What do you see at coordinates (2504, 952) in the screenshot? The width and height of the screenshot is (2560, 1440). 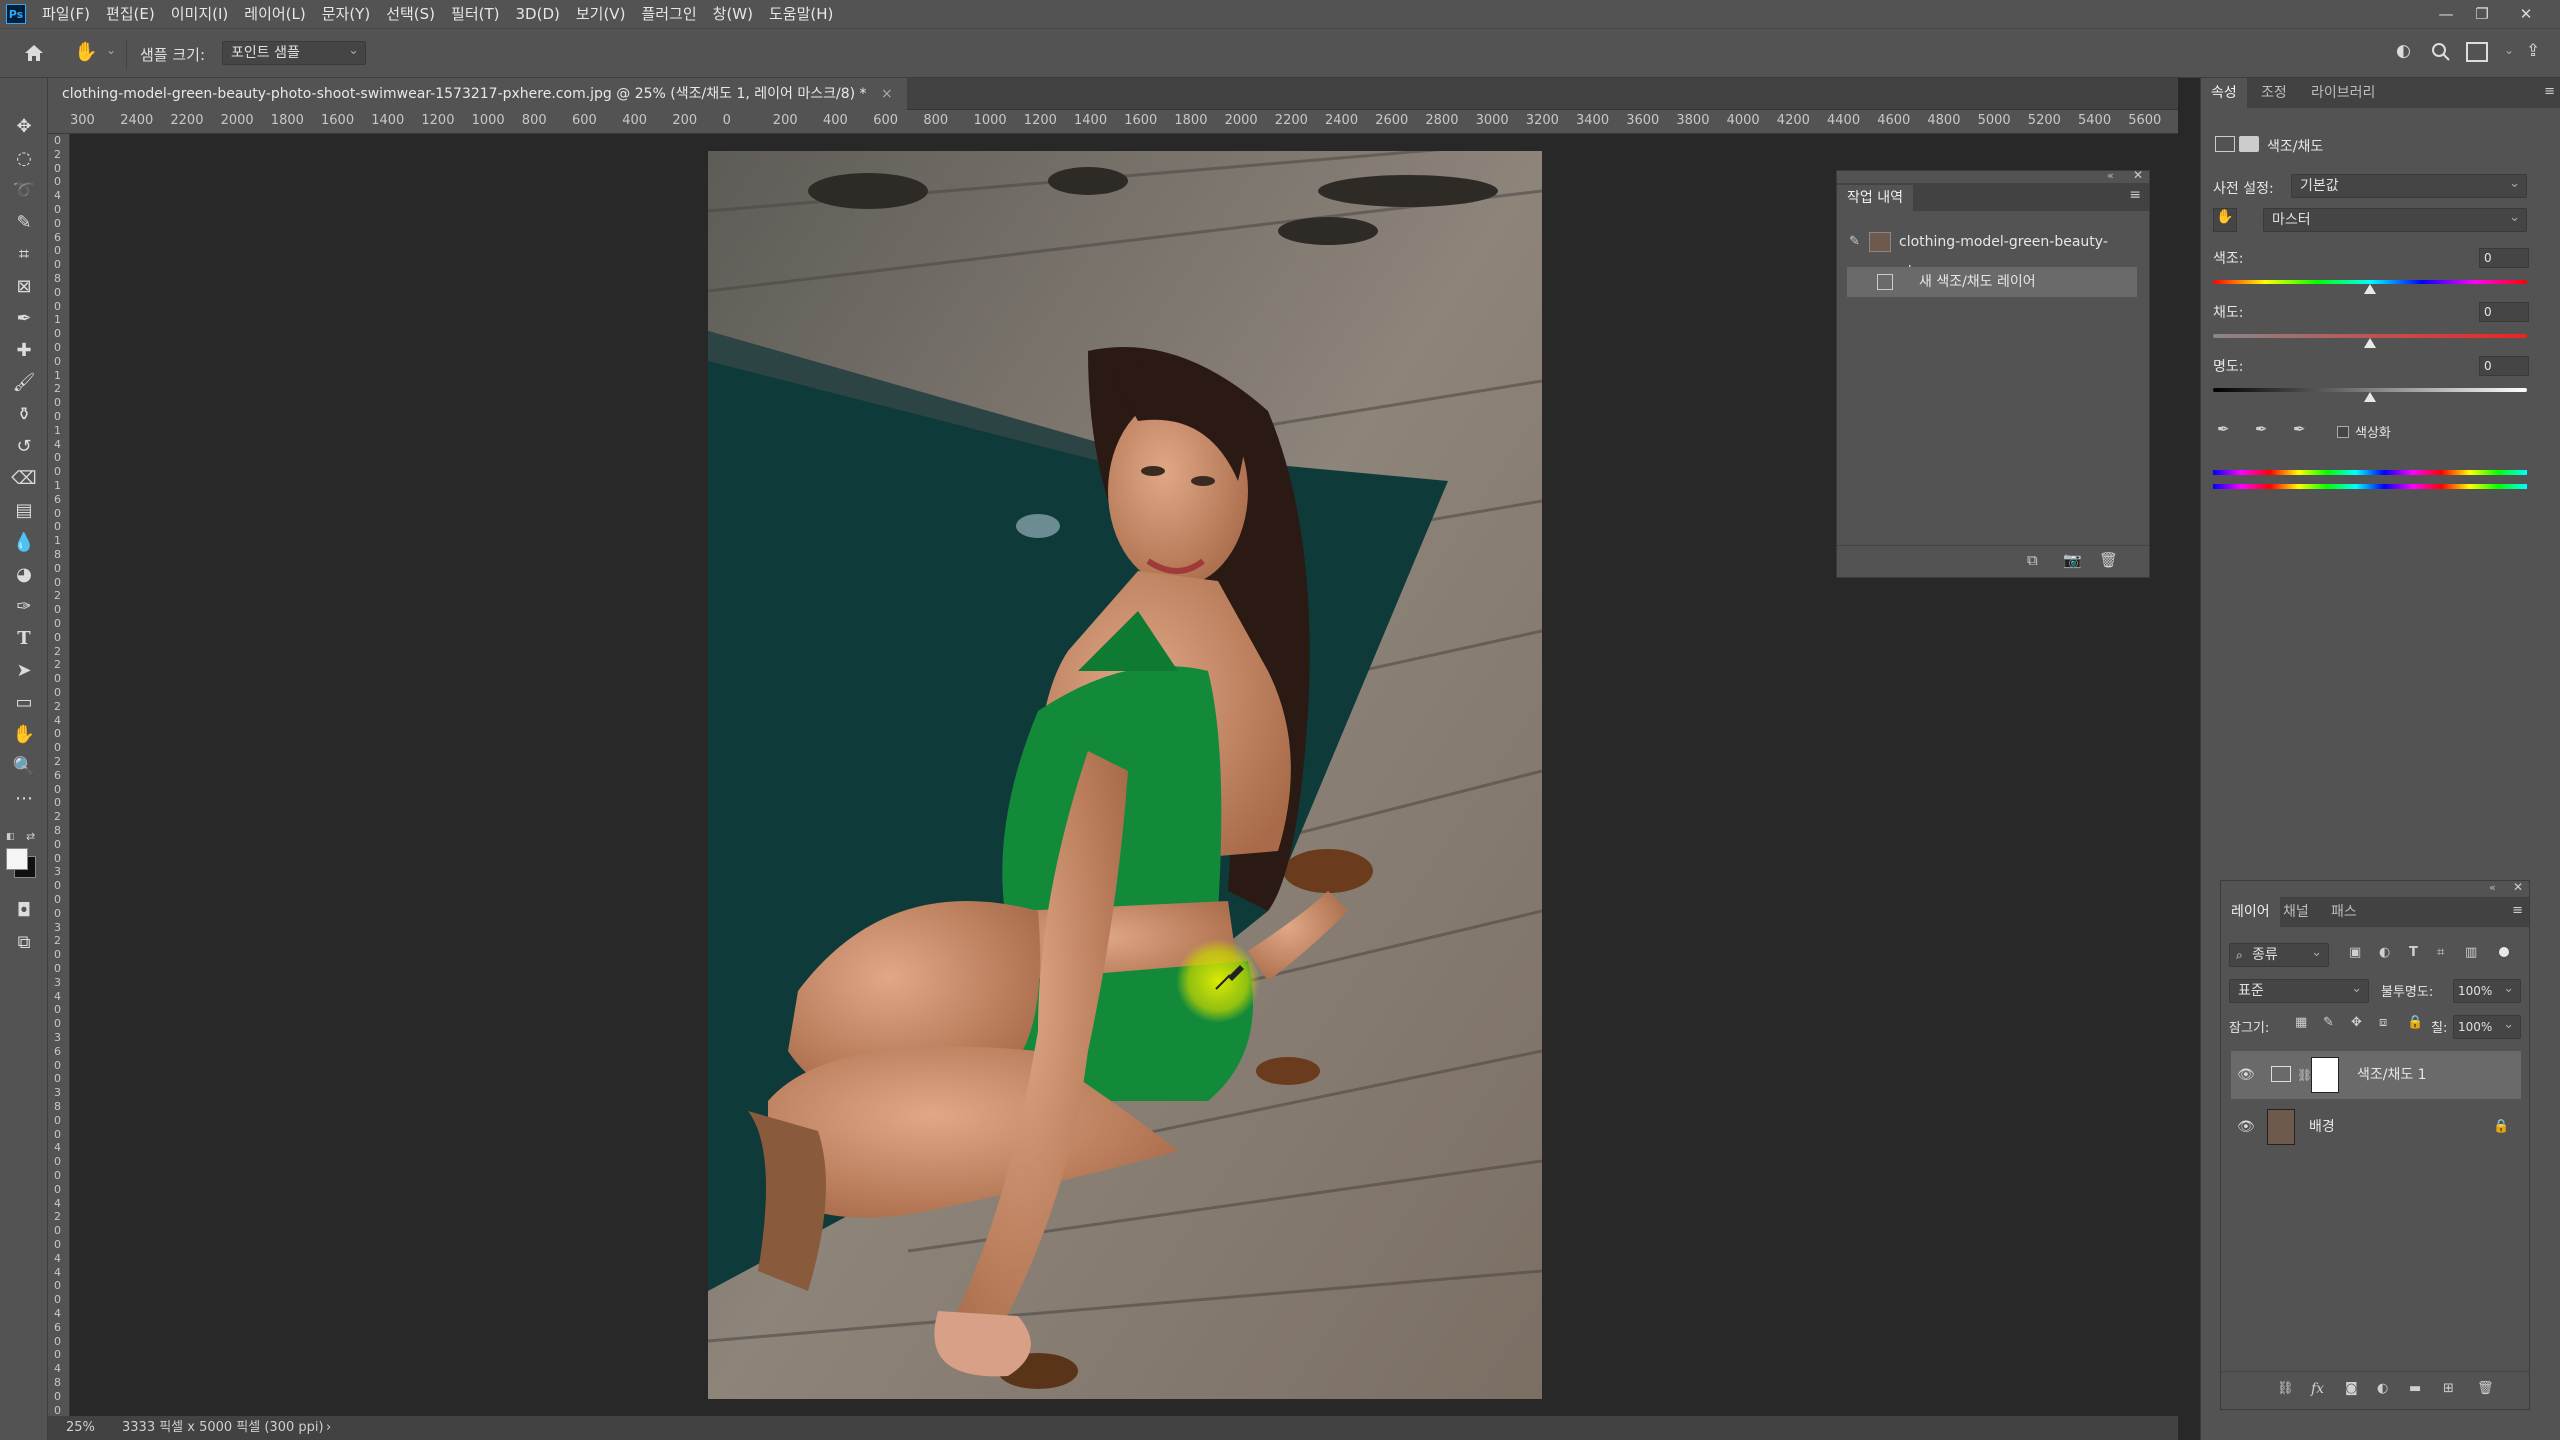 I see `filter-toggle-icon` at bounding box center [2504, 952].